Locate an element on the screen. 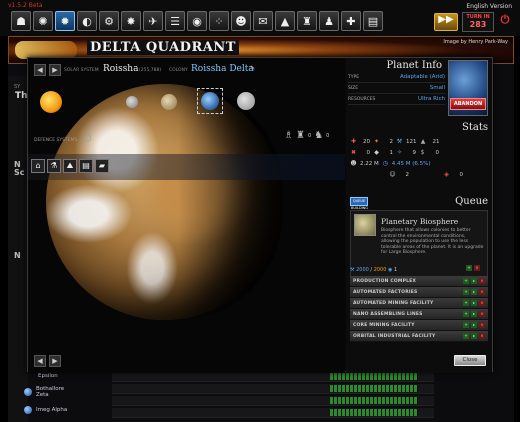 The width and height of the screenshot is (520, 422). home-icon: ☗ is located at coordinates (21, 21).